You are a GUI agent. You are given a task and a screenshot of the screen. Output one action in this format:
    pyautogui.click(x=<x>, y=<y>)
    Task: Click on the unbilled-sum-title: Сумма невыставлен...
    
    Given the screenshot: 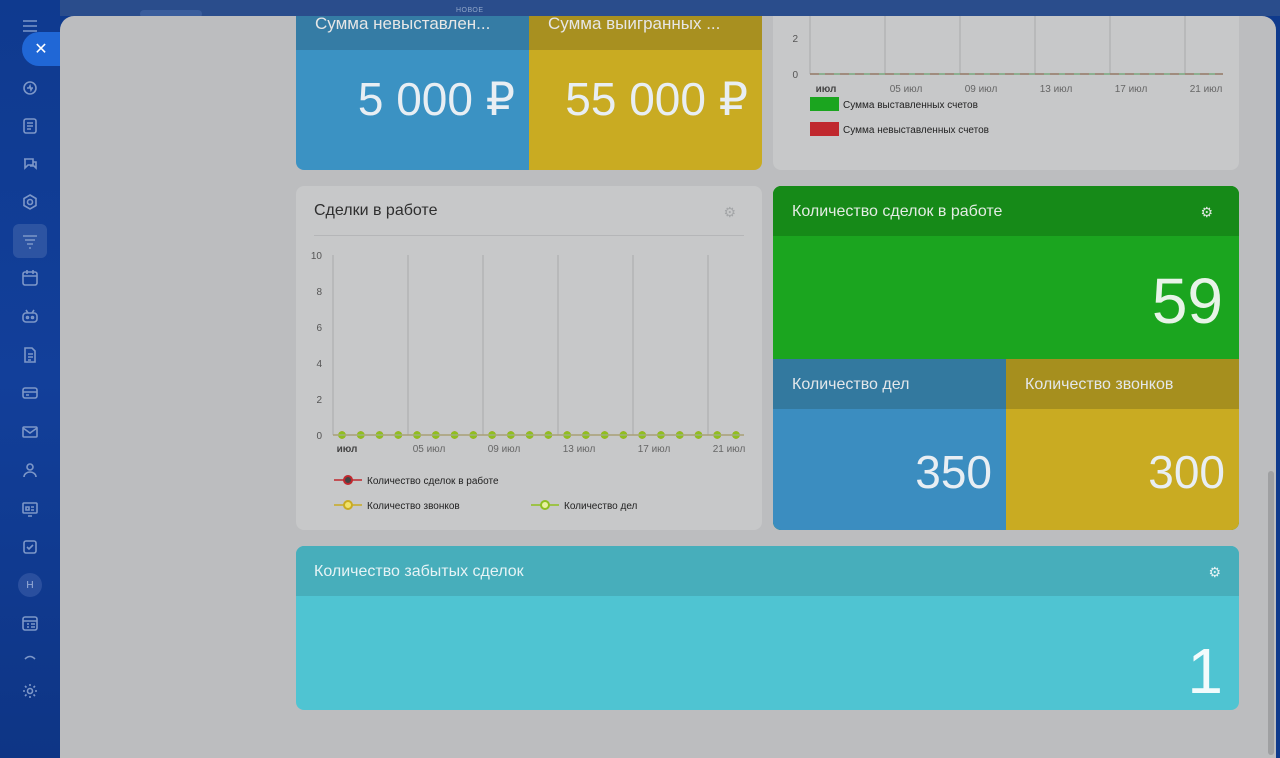 What is the action you would take?
    pyautogui.click(x=412, y=33)
    